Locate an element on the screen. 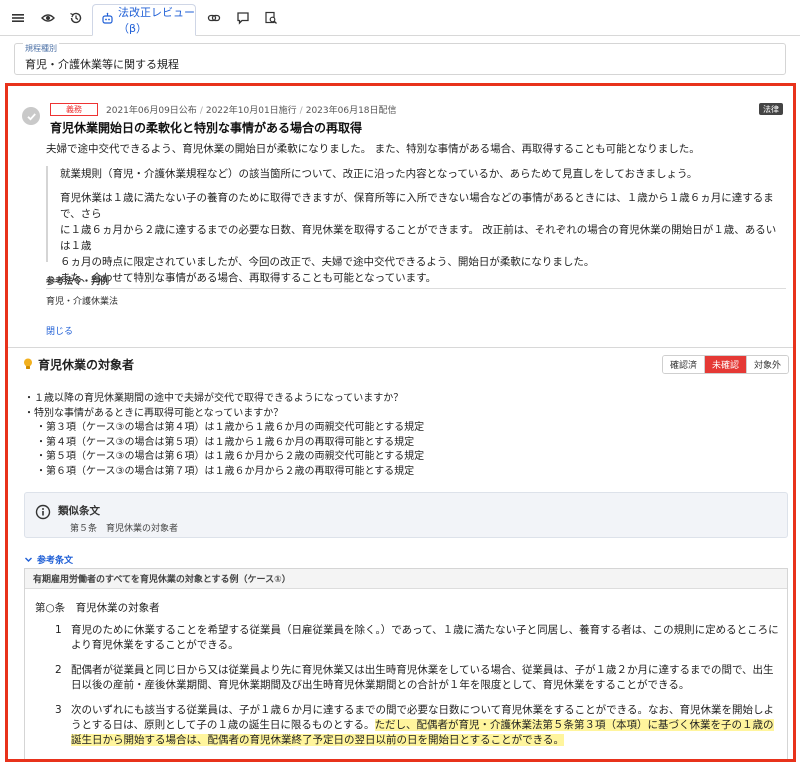 This screenshot has width=800, height=765. promulgation-date: 2021年06月09日公布 is located at coordinates (151, 111).